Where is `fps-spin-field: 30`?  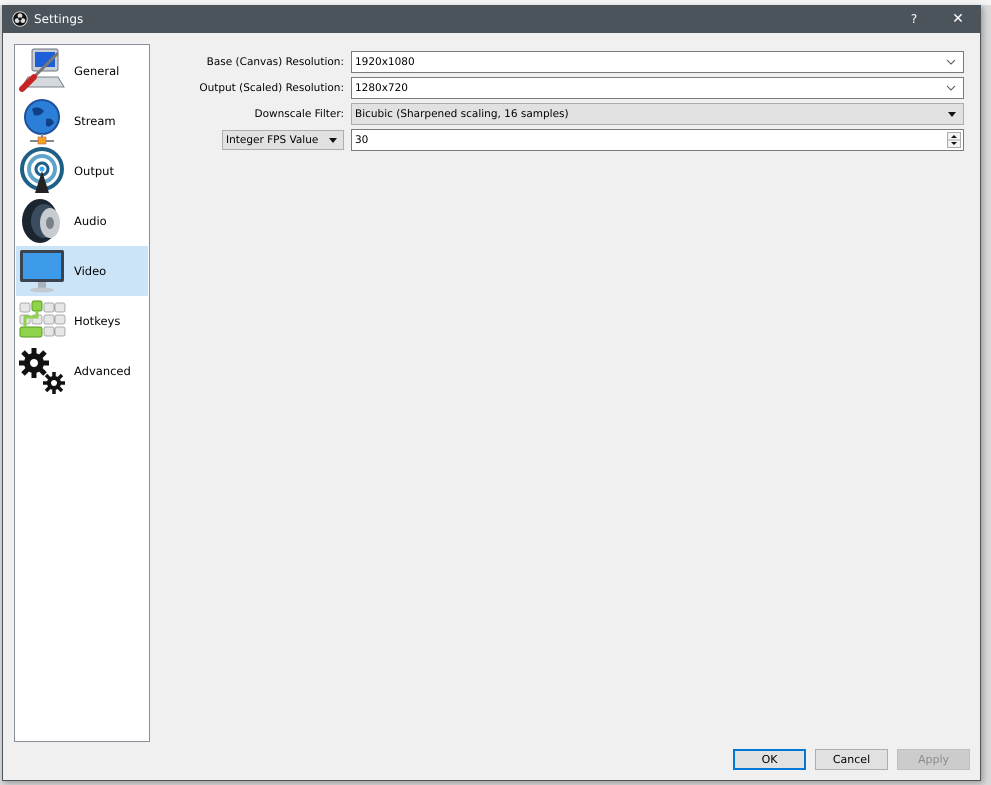 fps-spin-field: 30 is located at coordinates (657, 140).